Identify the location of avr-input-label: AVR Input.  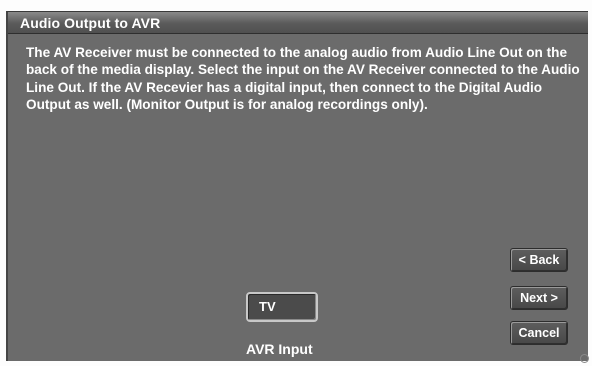
(279, 349).